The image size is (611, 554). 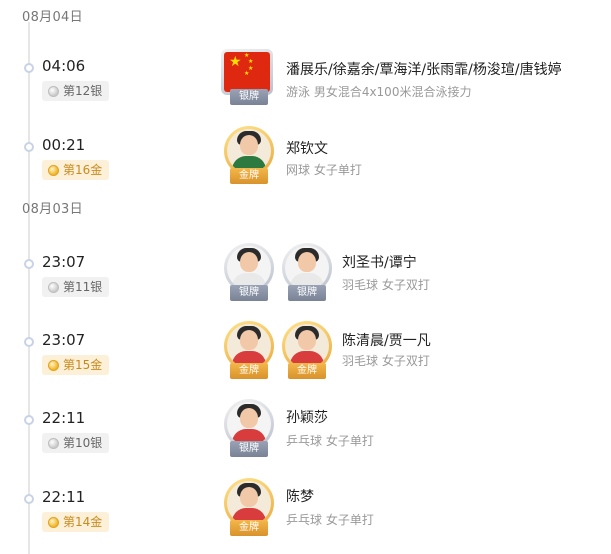 What do you see at coordinates (307, 148) in the screenshot?
I see `athlete-names: 郑钦文` at bounding box center [307, 148].